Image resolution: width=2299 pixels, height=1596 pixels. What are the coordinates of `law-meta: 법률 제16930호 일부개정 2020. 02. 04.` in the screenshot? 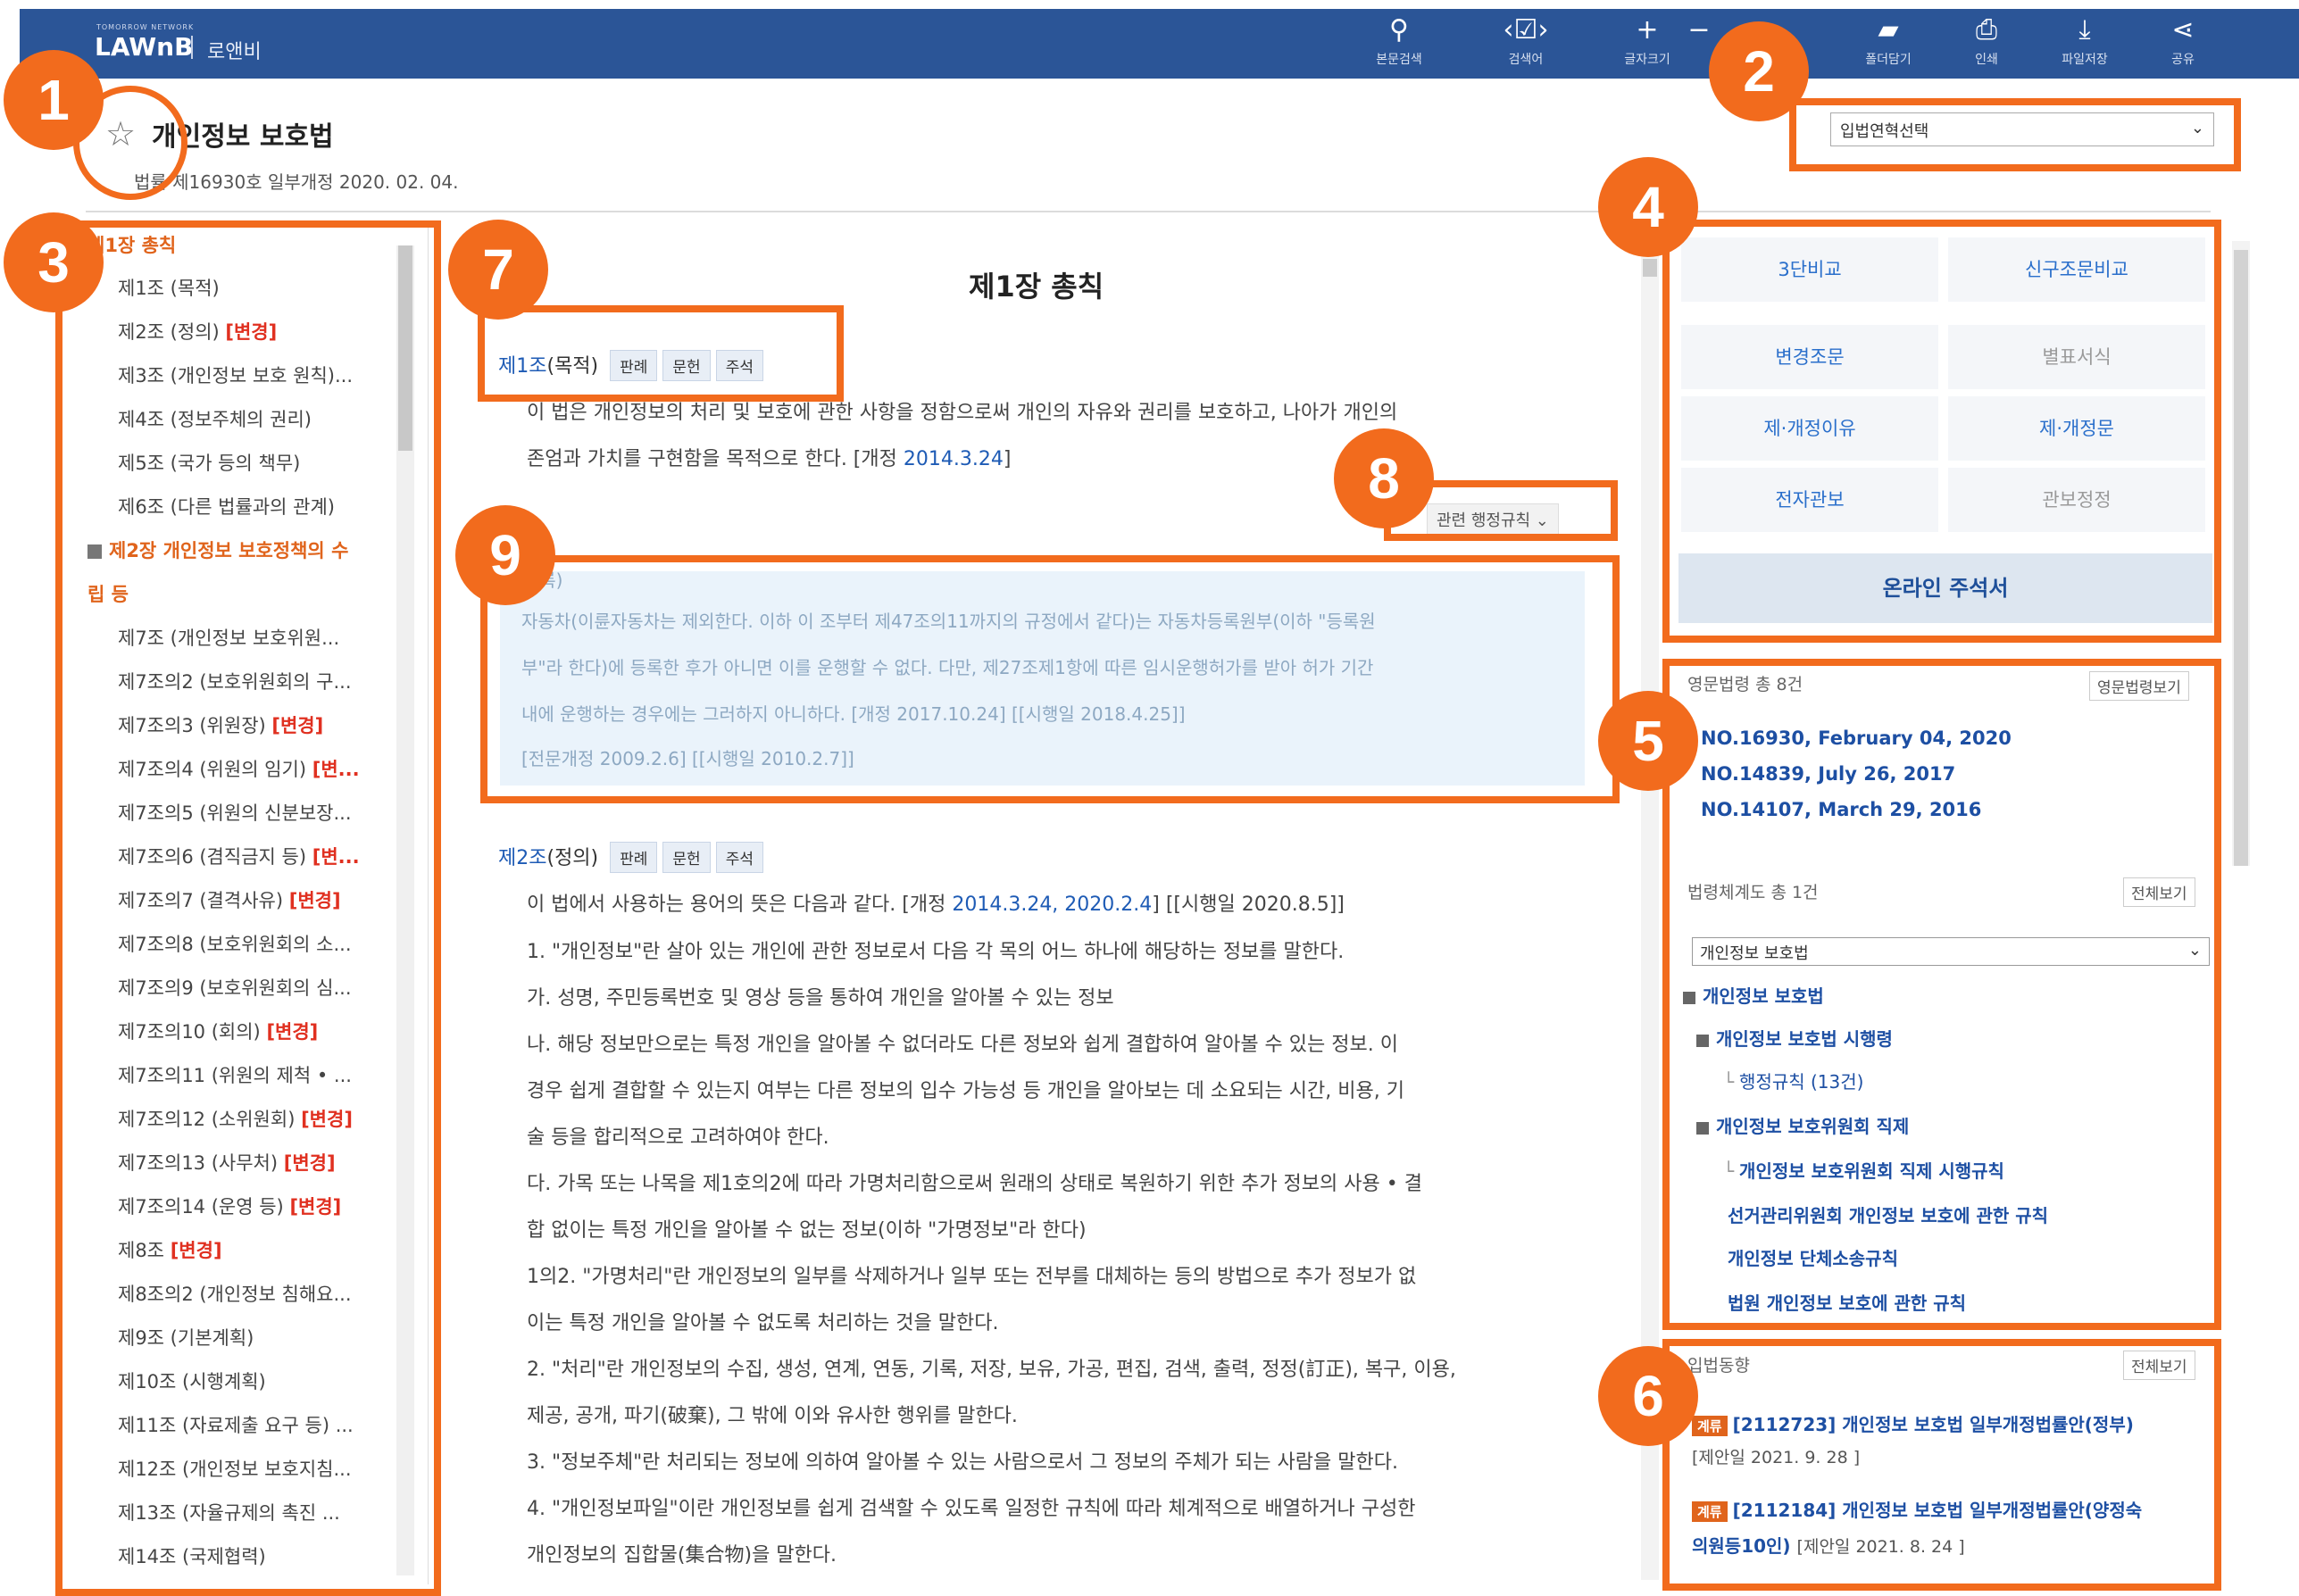 It's located at (296, 182).